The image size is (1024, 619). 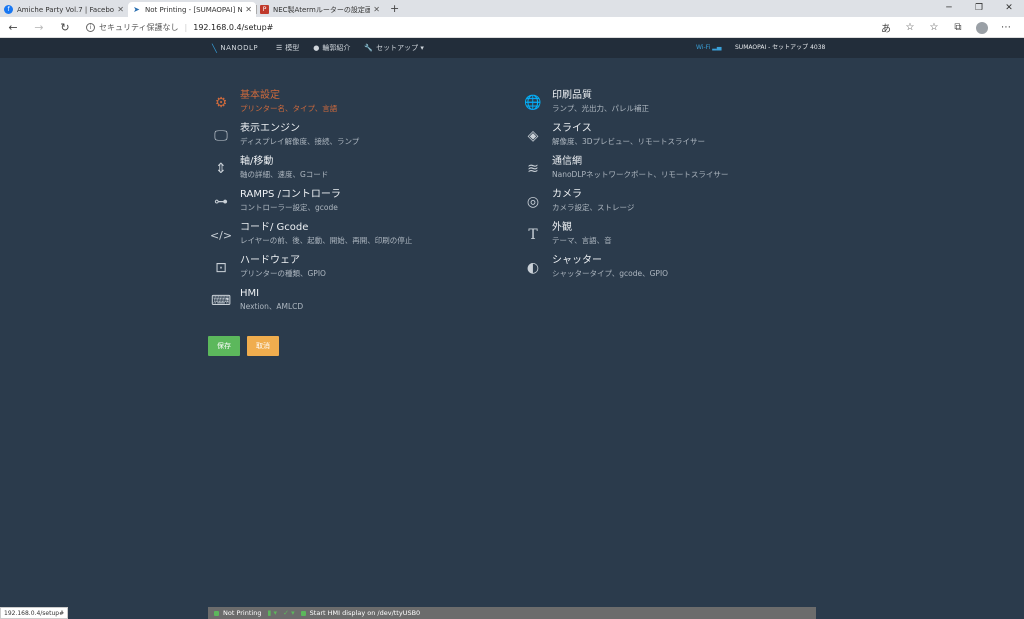 I want to click on browser-tab-nanodlp: ➤ Not Printing - [SUMAOPAI] Nano ✕, so click(x=192, y=9).